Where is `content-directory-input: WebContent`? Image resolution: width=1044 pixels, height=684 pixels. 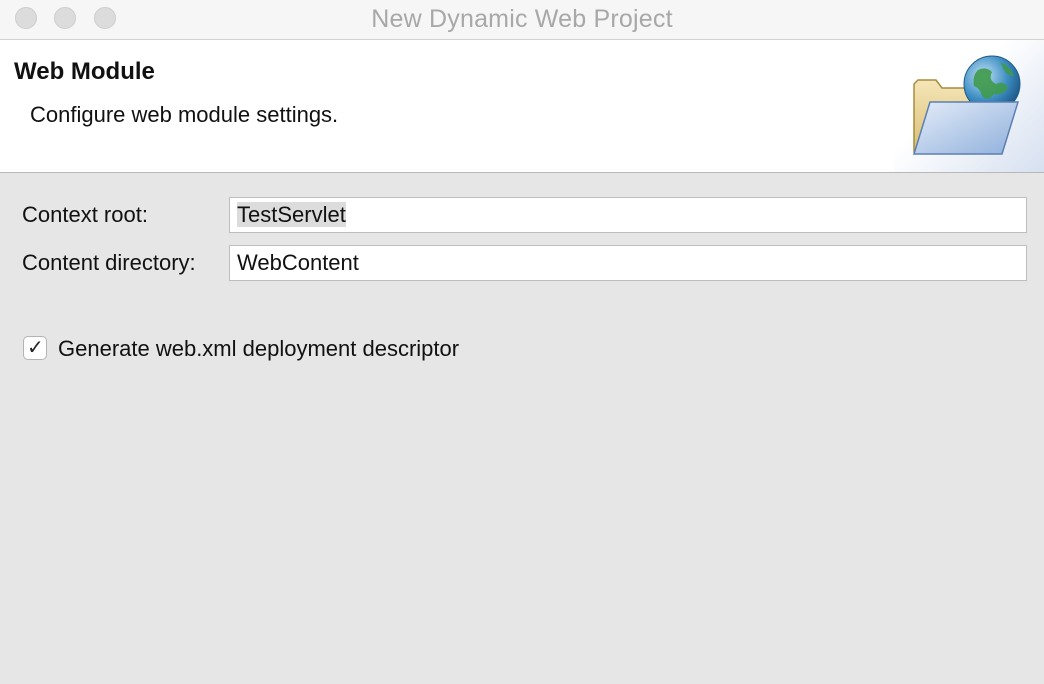 content-directory-input: WebContent is located at coordinates (628, 263).